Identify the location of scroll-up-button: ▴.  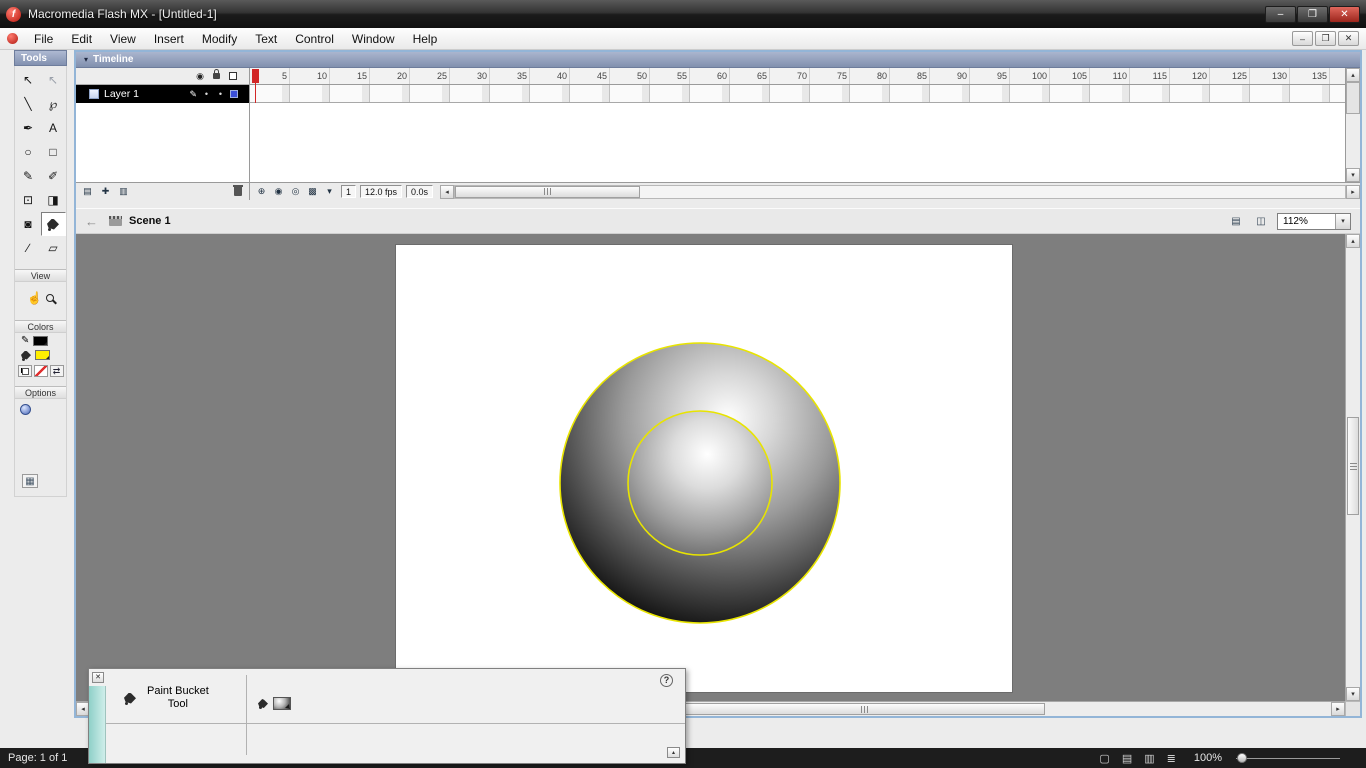
(1353, 75).